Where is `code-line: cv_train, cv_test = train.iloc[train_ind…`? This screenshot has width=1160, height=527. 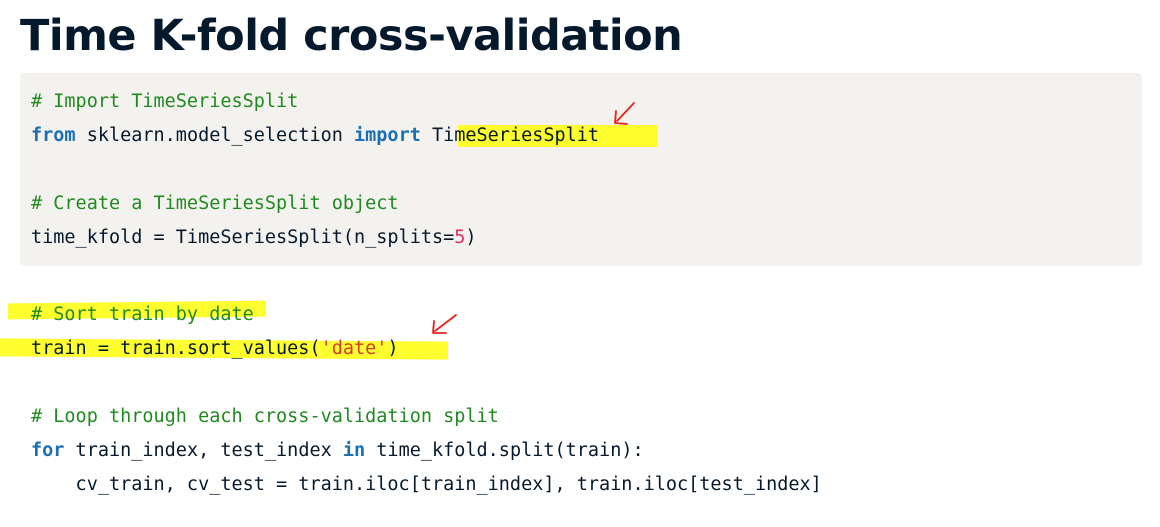 code-line: cv_train, cv_test = train.iloc[train_ind… is located at coordinates (426, 485).